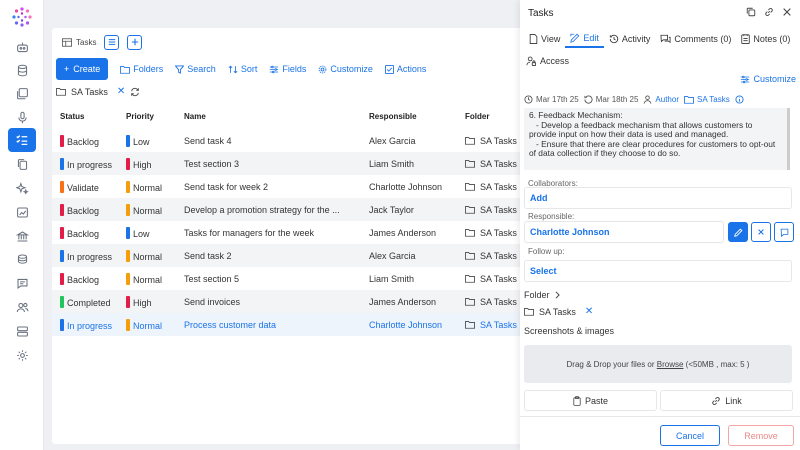 The height and width of the screenshot is (450, 800). Describe the element at coordinates (658, 271) in the screenshot. I see `followup-select: Select` at that location.